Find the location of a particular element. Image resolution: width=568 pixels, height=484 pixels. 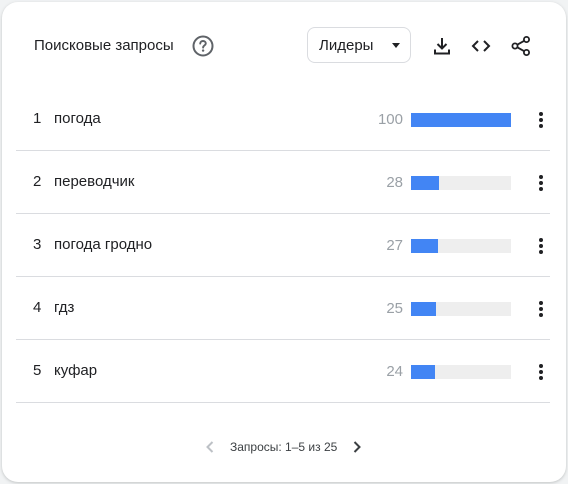

row-term-link: куфар is located at coordinates (75, 371).